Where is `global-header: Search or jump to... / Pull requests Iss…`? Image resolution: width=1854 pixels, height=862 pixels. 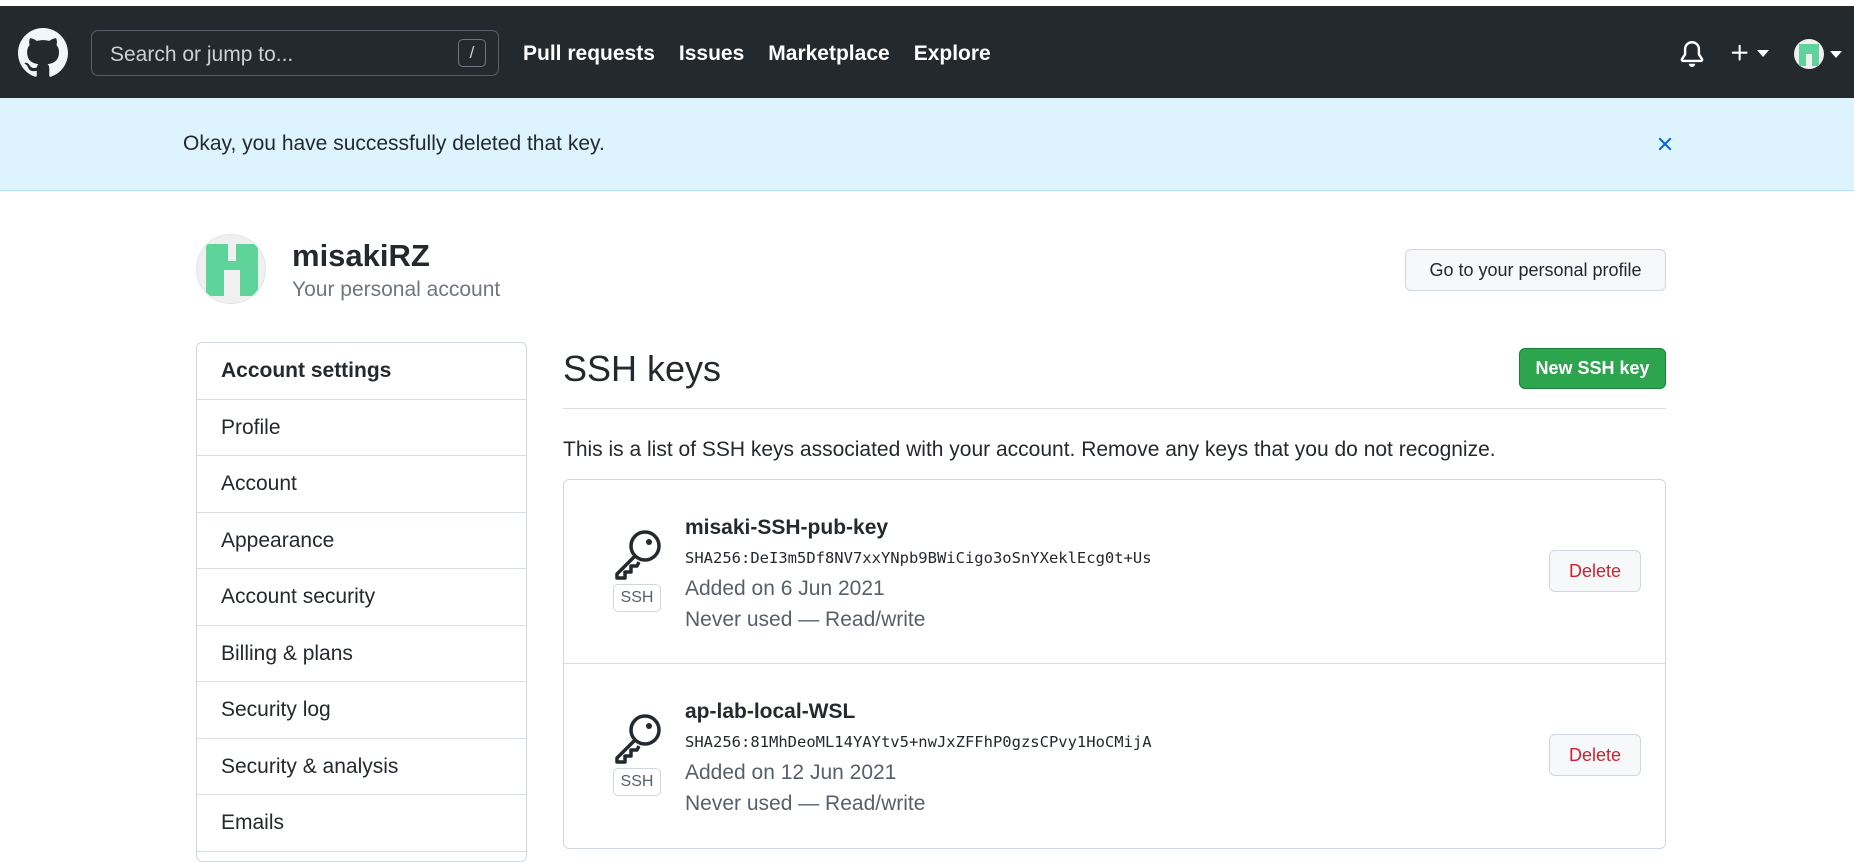 global-header: Search or jump to... / Pull requests Iss… is located at coordinates (927, 52).